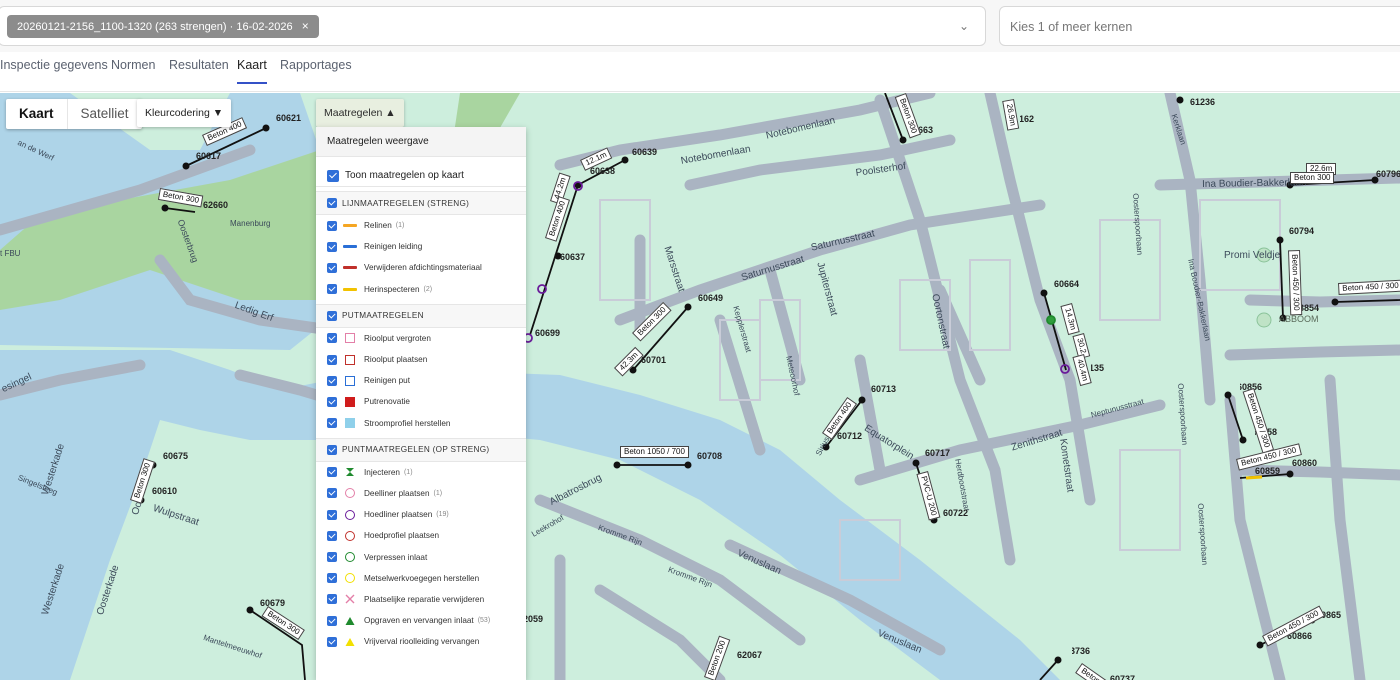 The height and width of the screenshot is (680, 1400). I want to click on maatregel-label: Relinen, so click(378, 226).